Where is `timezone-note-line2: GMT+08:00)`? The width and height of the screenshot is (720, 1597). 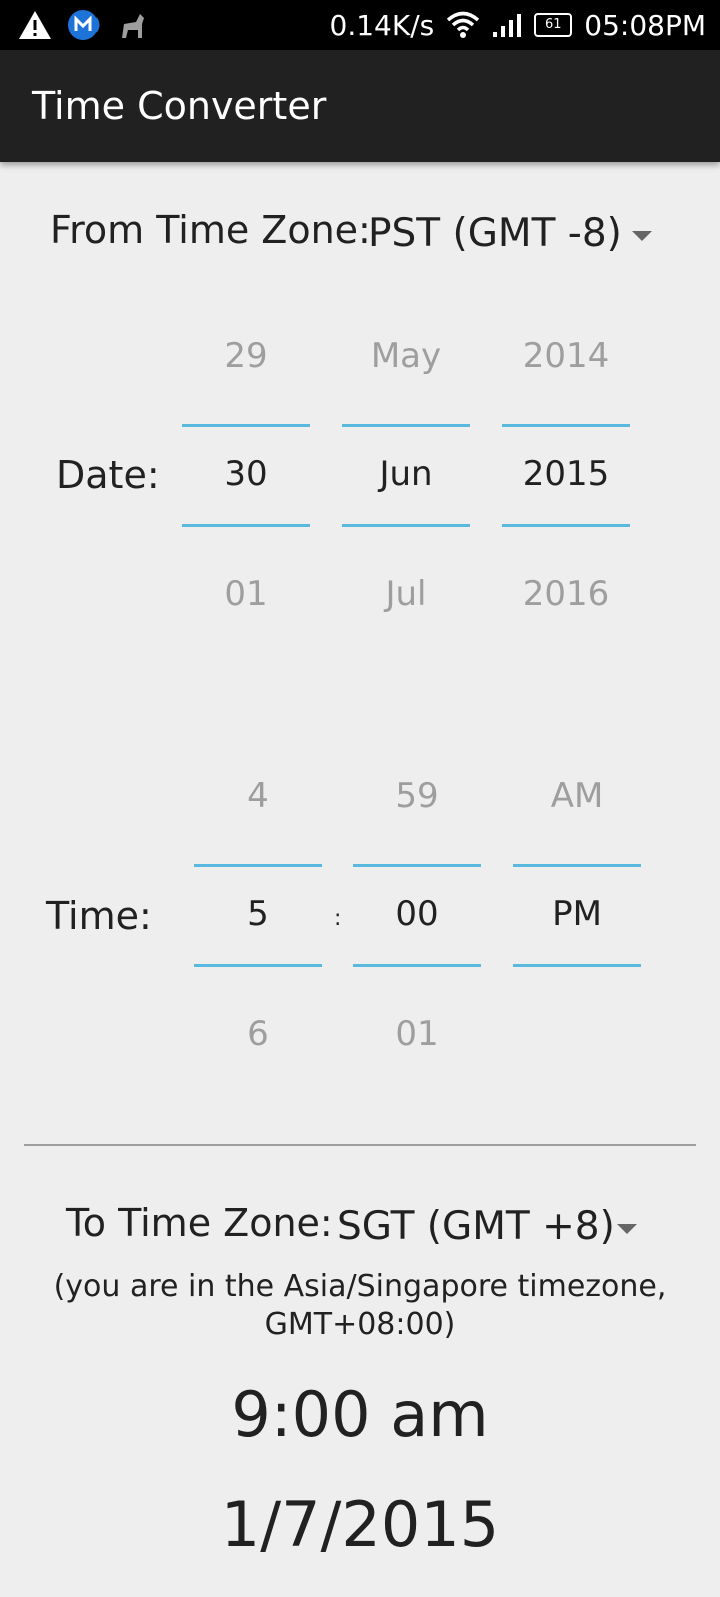
timezone-note-line2: GMT+08:00) is located at coordinates (360, 1324).